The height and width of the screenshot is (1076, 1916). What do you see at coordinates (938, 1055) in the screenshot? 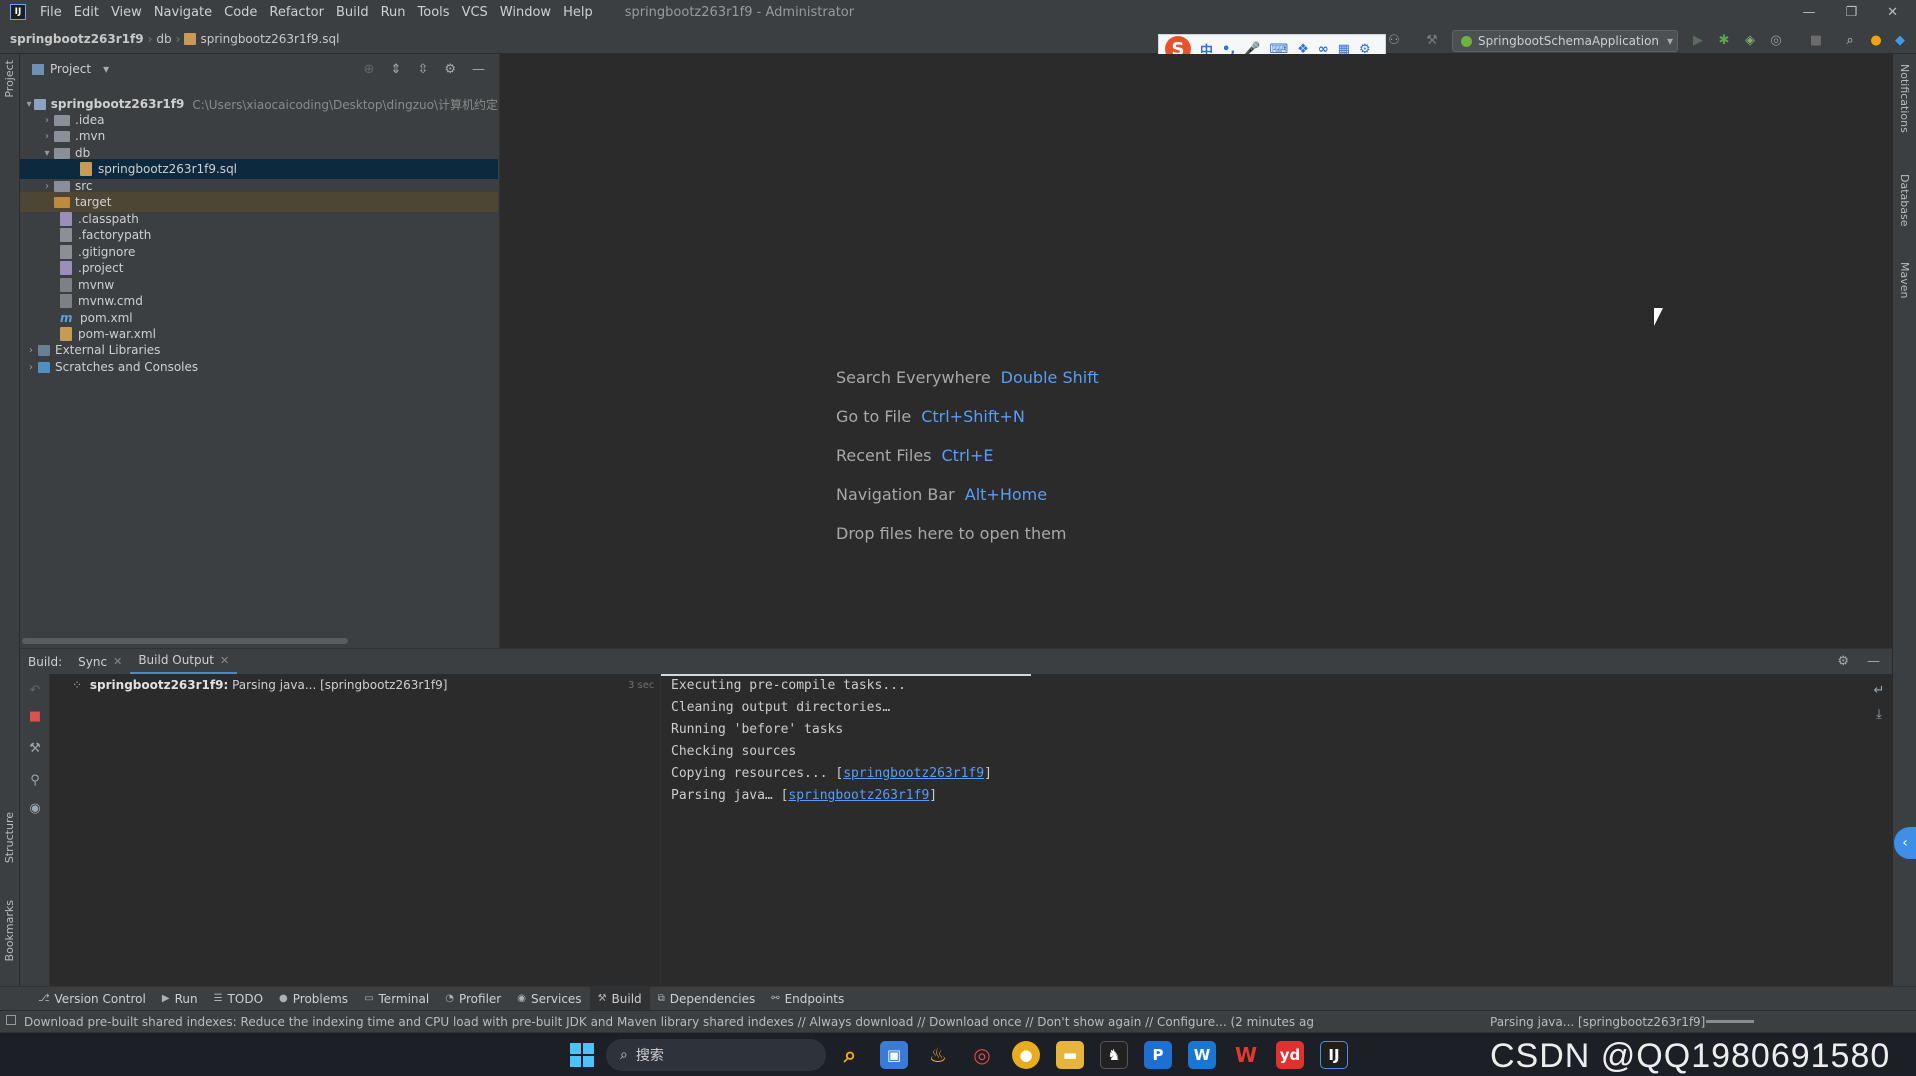
I see `app-tools-icon: ♨` at bounding box center [938, 1055].